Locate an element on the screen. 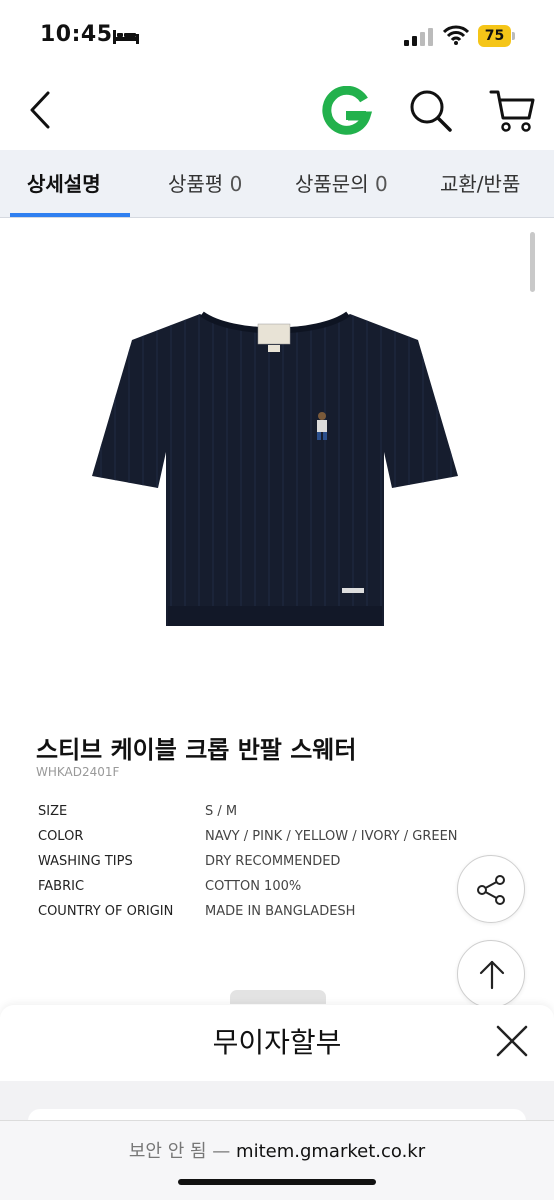 The image size is (554, 1200). tab-detail-description: 상세설명 is located at coordinates (64, 184).